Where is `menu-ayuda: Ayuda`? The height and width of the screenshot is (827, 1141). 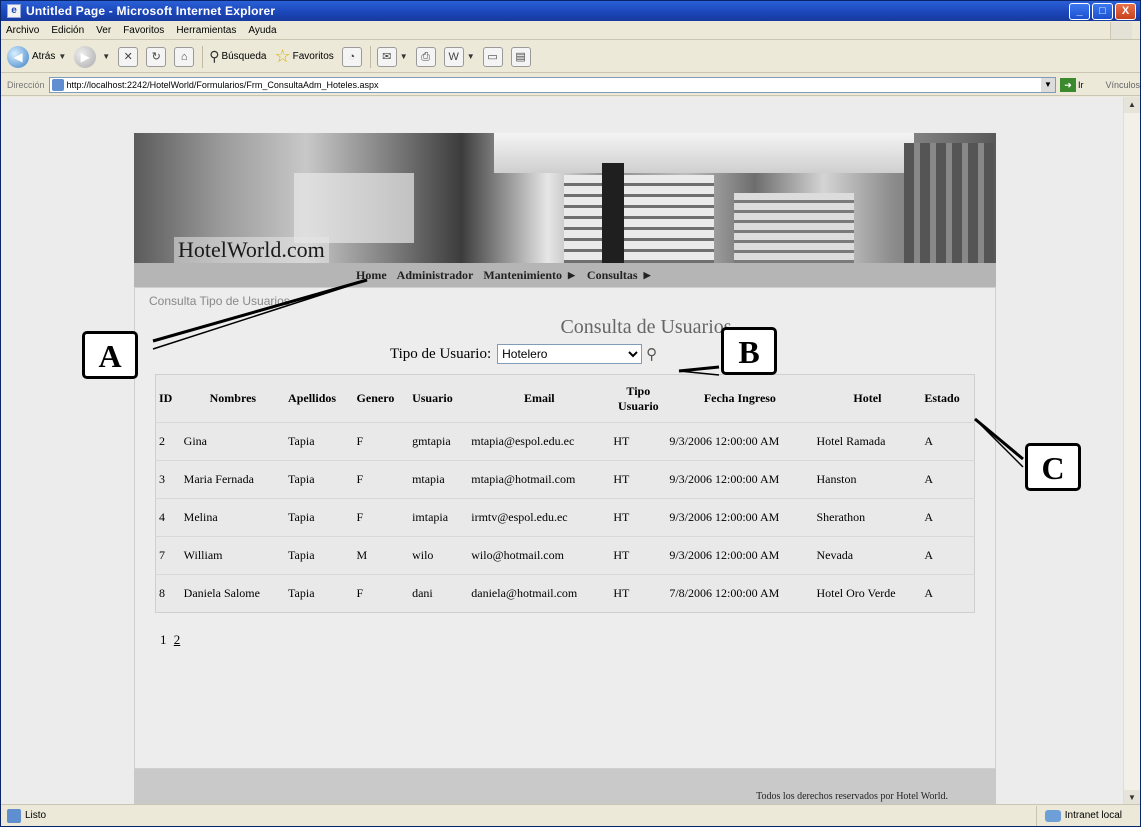 menu-ayuda: Ayuda is located at coordinates (262, 30).